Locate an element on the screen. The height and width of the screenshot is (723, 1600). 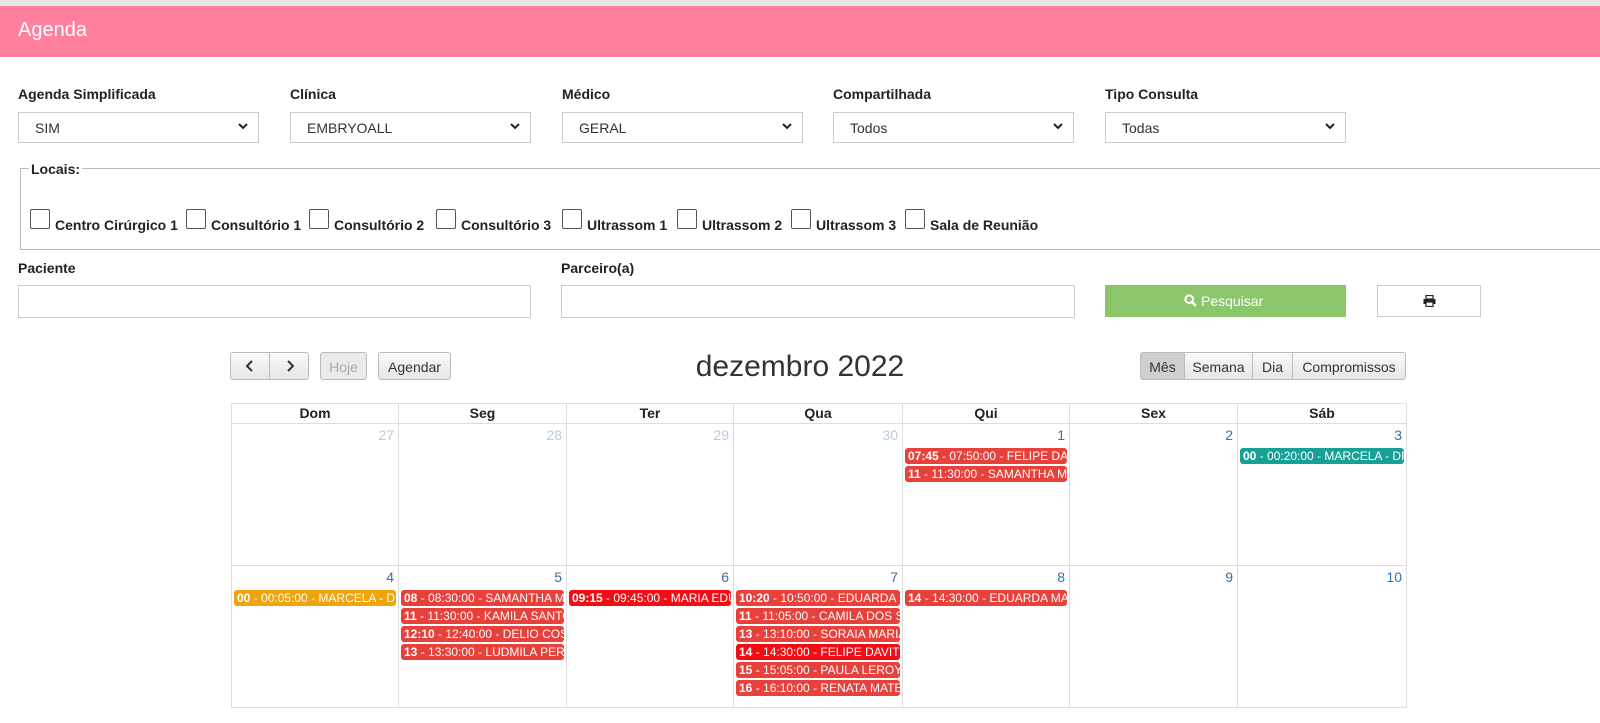
day-number: 8 is located at coordinates (1061, 577).